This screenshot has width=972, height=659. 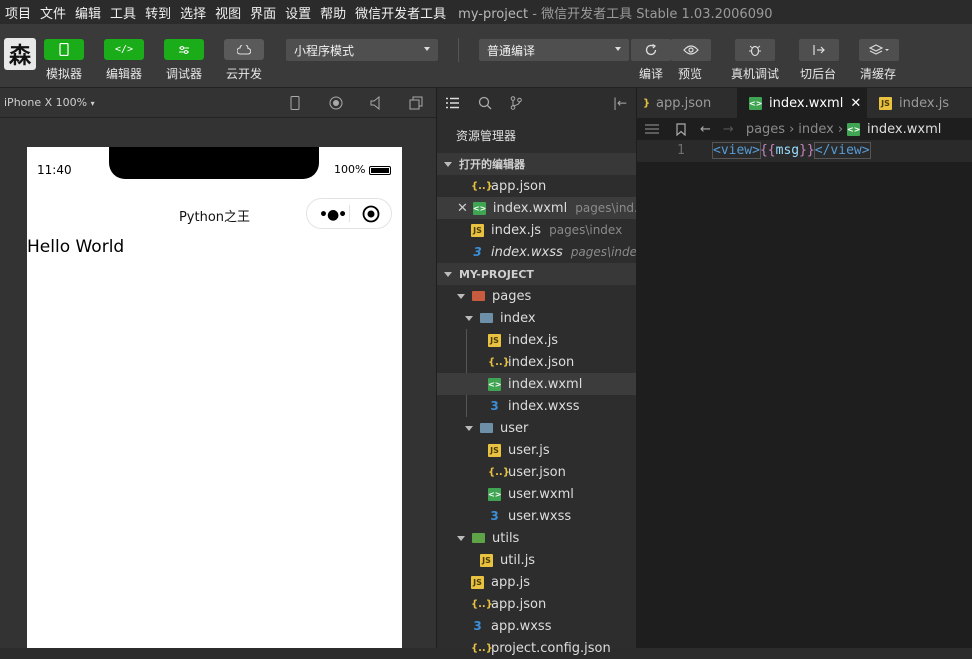 What do you see at coordinates (690, 74) in the screenshot?
I see `preview-label: 预览` at bounding box center [690, 74].